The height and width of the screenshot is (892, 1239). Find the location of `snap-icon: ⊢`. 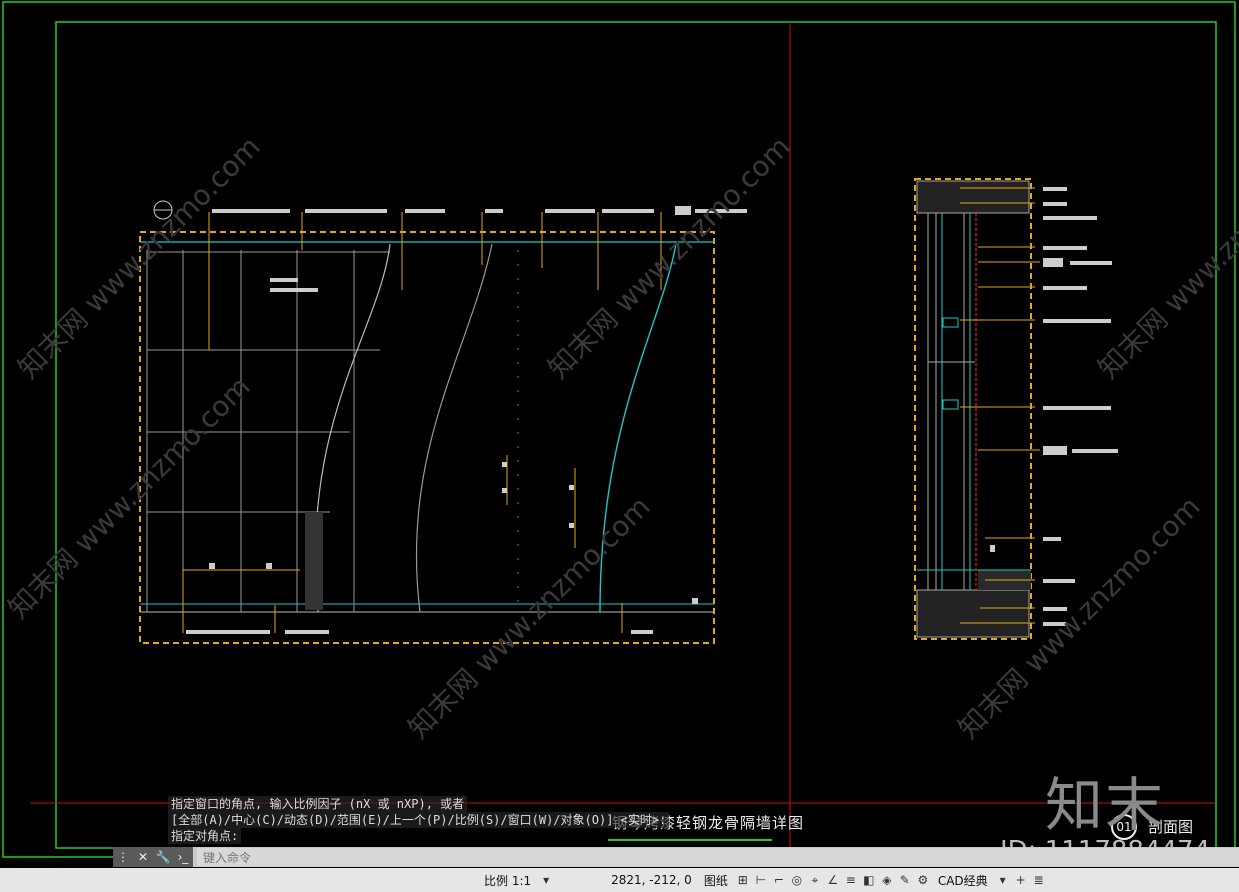

snap-icon: ⊢ is located at coordinates (761, 880).